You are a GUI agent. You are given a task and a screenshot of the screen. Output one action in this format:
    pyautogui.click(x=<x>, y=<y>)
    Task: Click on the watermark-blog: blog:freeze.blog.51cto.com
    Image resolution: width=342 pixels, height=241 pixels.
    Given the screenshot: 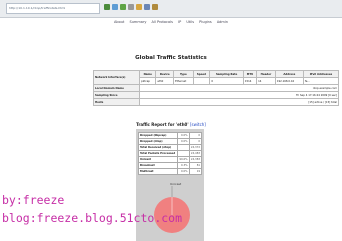 What is the action you would take?
    pyautogui.click(x=92, y=218)
    